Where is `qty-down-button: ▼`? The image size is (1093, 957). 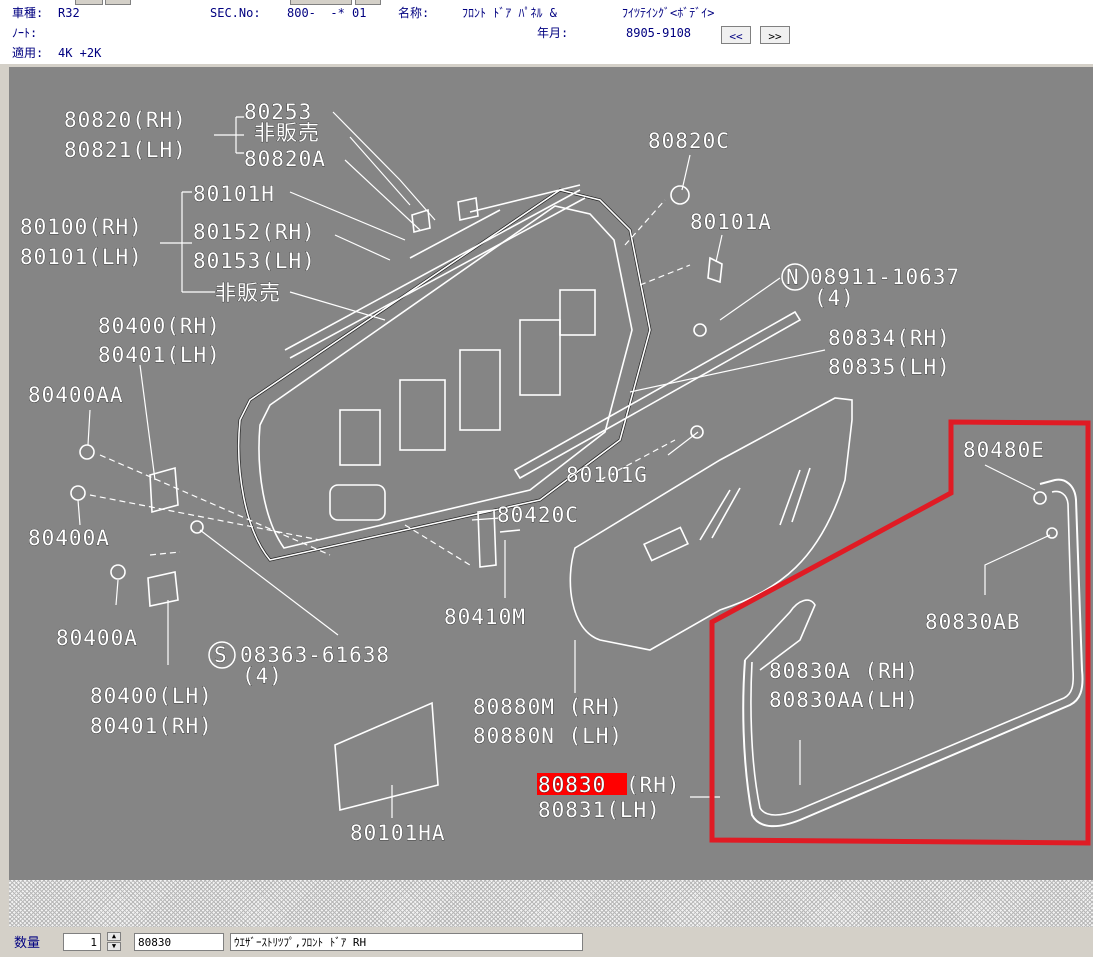
qty-down-button: ▼ is located at coordinates (114, 946).